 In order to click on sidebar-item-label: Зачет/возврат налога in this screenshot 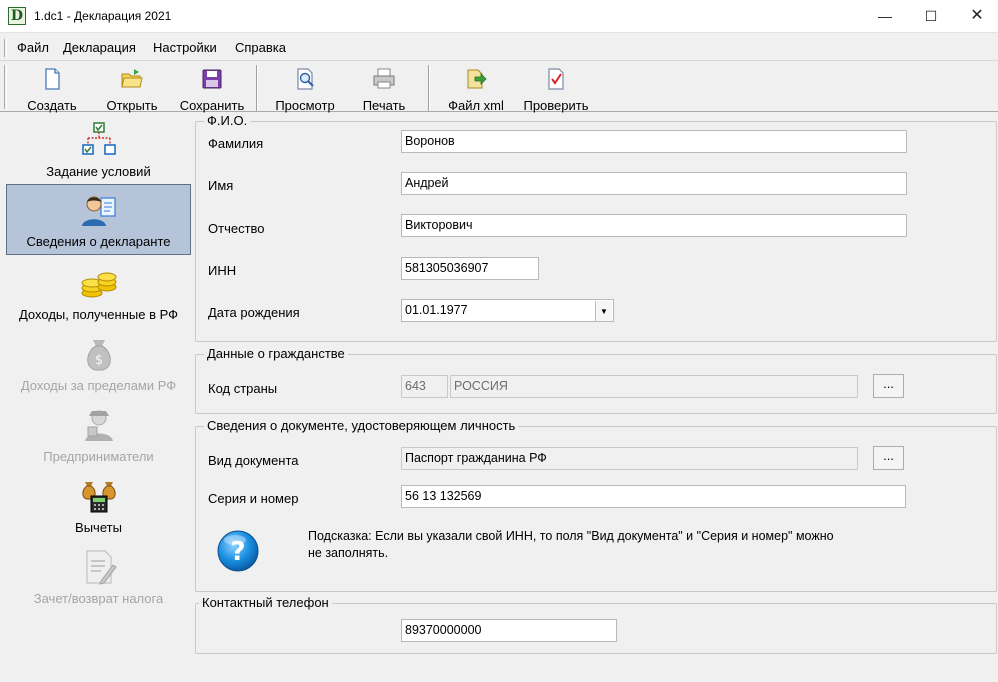, I will do `click(98, 598)`.